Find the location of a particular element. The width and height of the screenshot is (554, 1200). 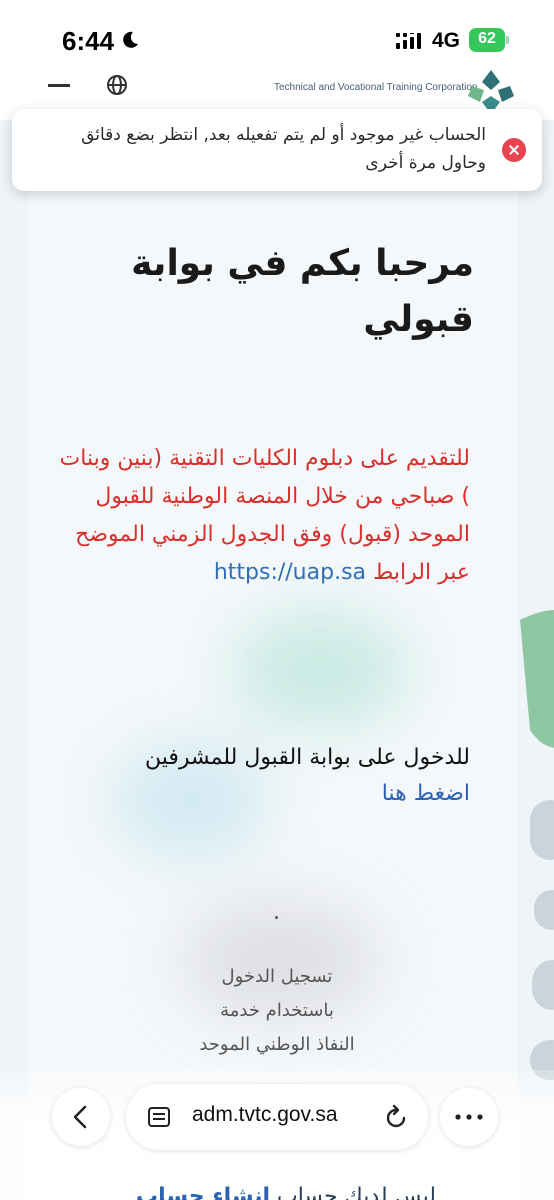

more-icon is located at coordinates (469, 1117).